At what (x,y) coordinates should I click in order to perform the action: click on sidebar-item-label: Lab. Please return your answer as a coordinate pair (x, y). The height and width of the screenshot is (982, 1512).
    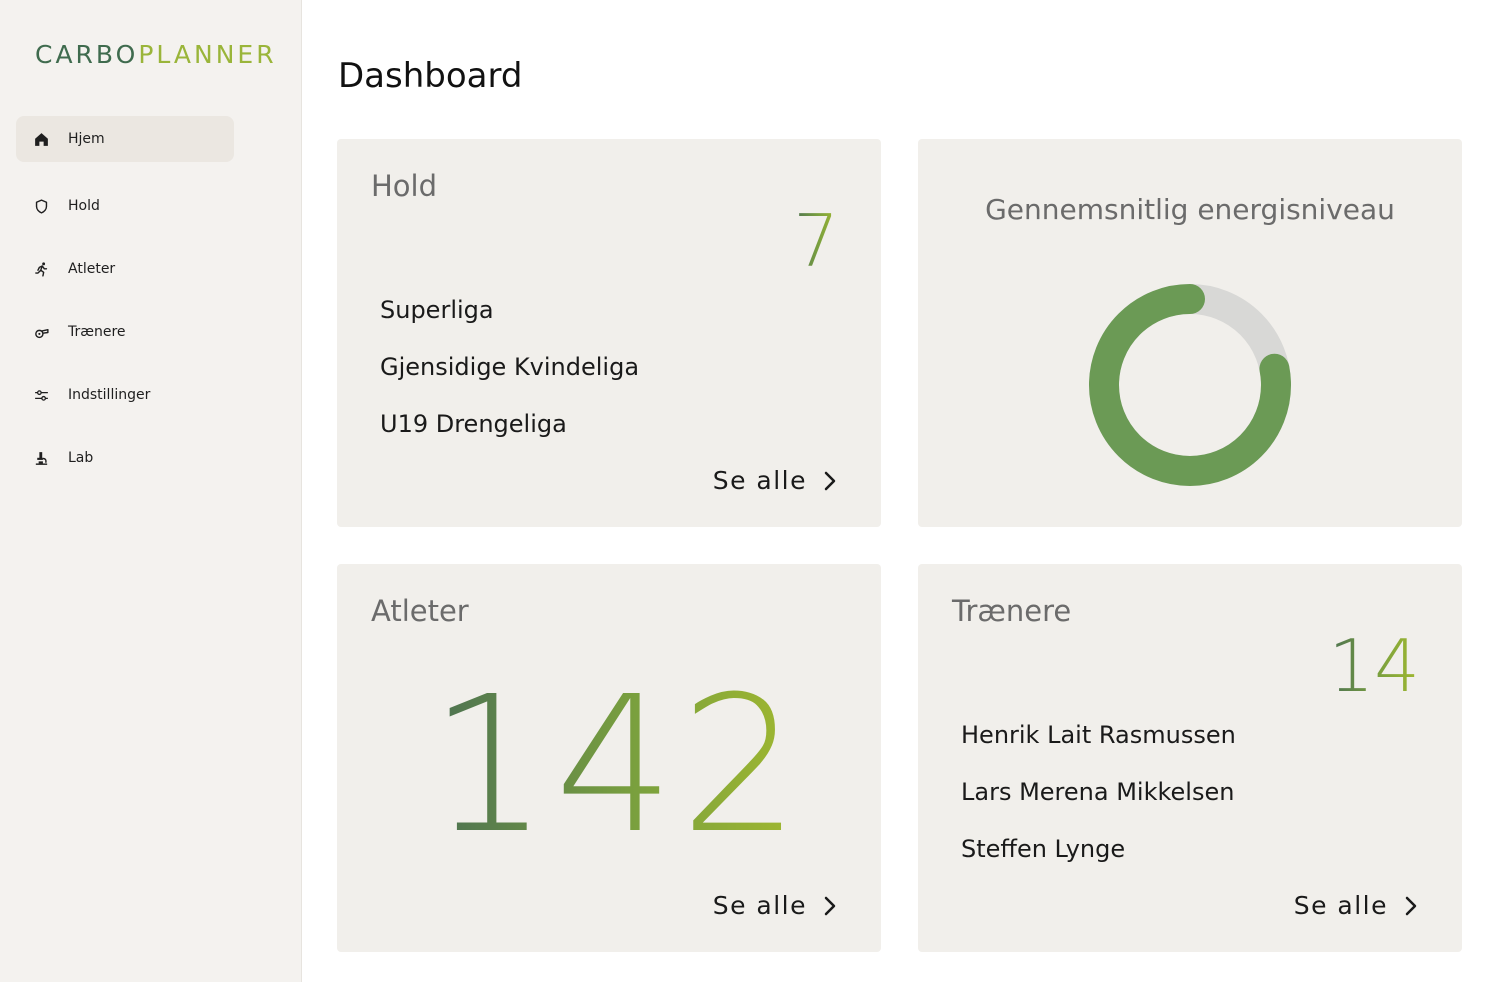
    Looking at the image, I should click on (81, 458).